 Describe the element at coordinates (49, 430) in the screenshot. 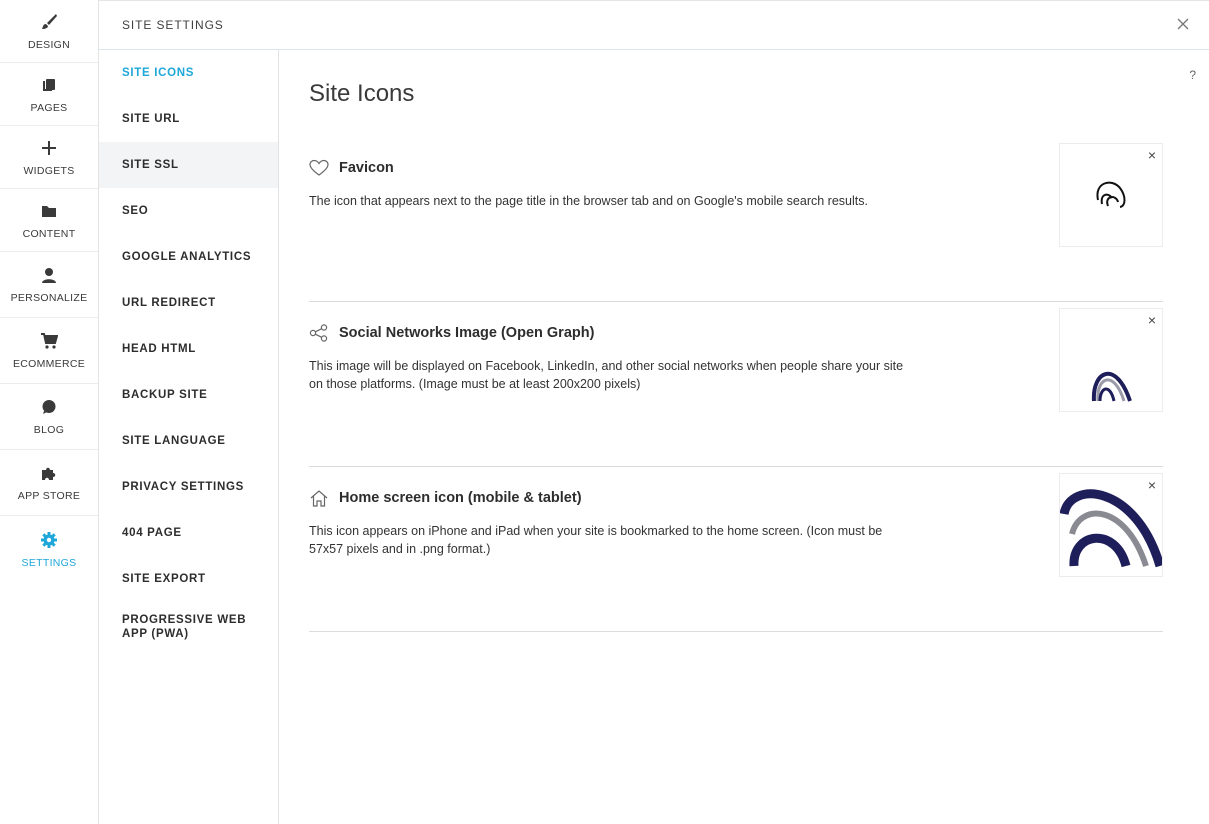

I see `rail-item-label: BLOG` at that location.